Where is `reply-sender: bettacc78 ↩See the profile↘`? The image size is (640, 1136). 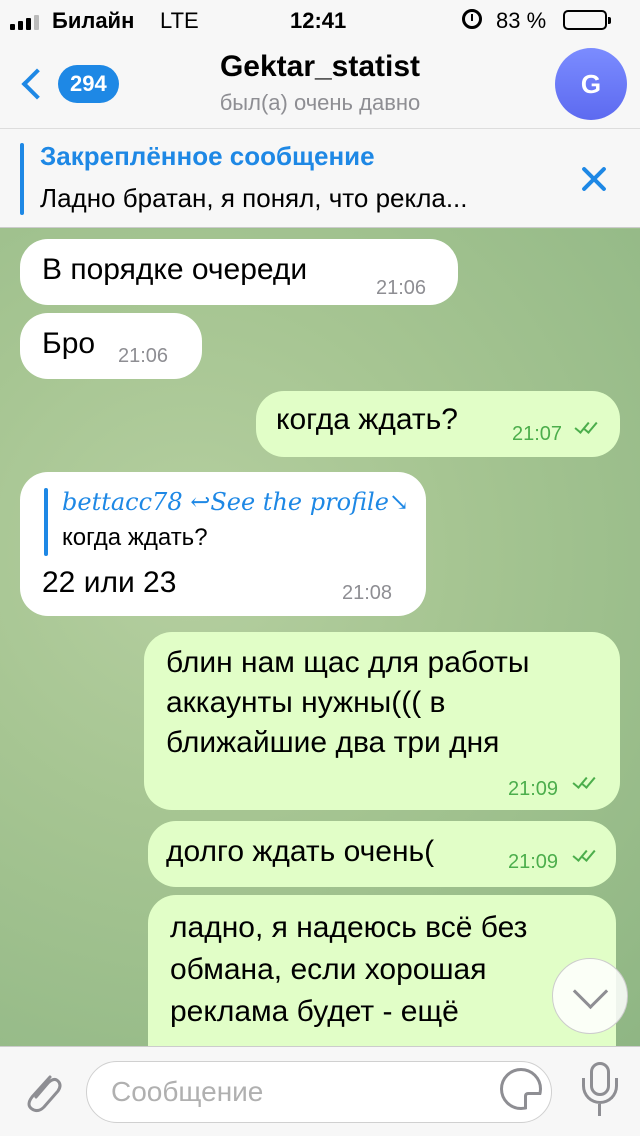 reply-sender: bettacc78 ↩See the profile↘ is located at coordinates (235, 502).